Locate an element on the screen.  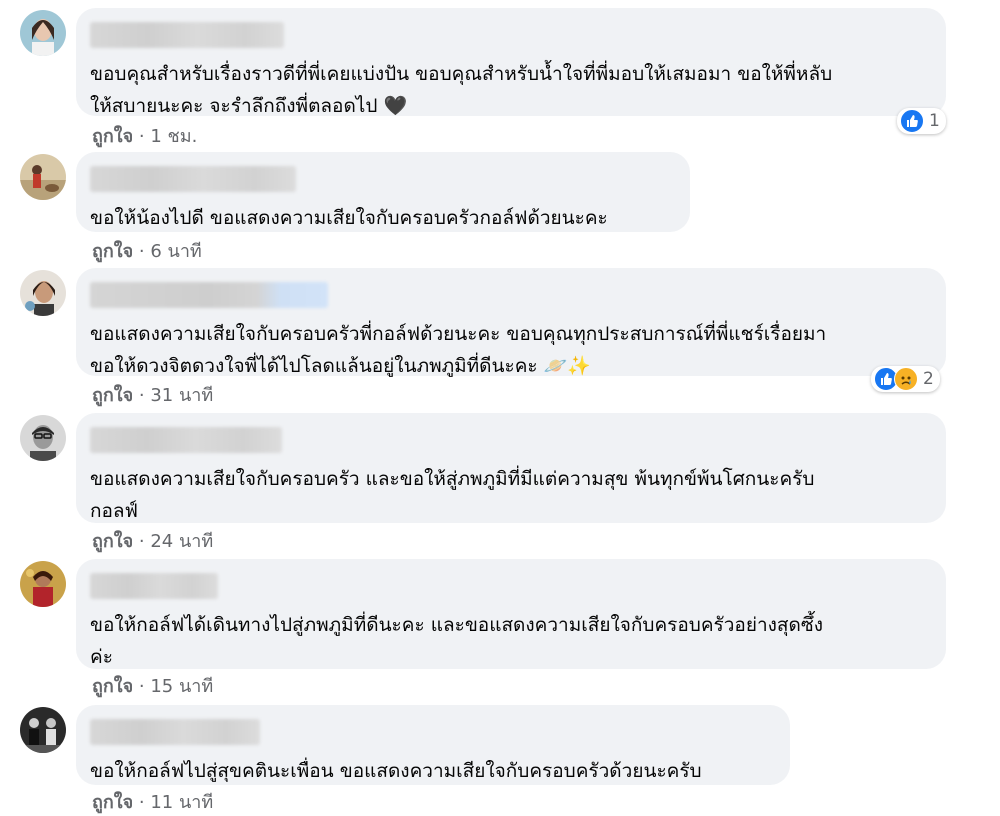
reaction-count: 2 is located at coordinates (928, 379).